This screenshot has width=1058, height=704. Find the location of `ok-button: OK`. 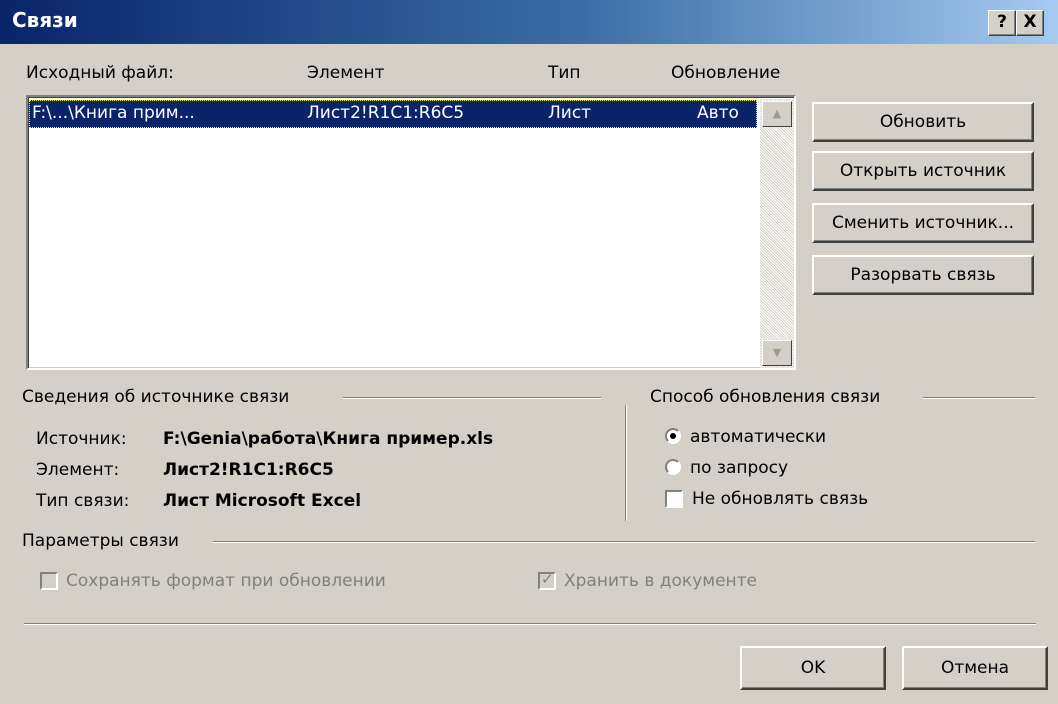

ok-button: OK is located at coordinates (813, 668).